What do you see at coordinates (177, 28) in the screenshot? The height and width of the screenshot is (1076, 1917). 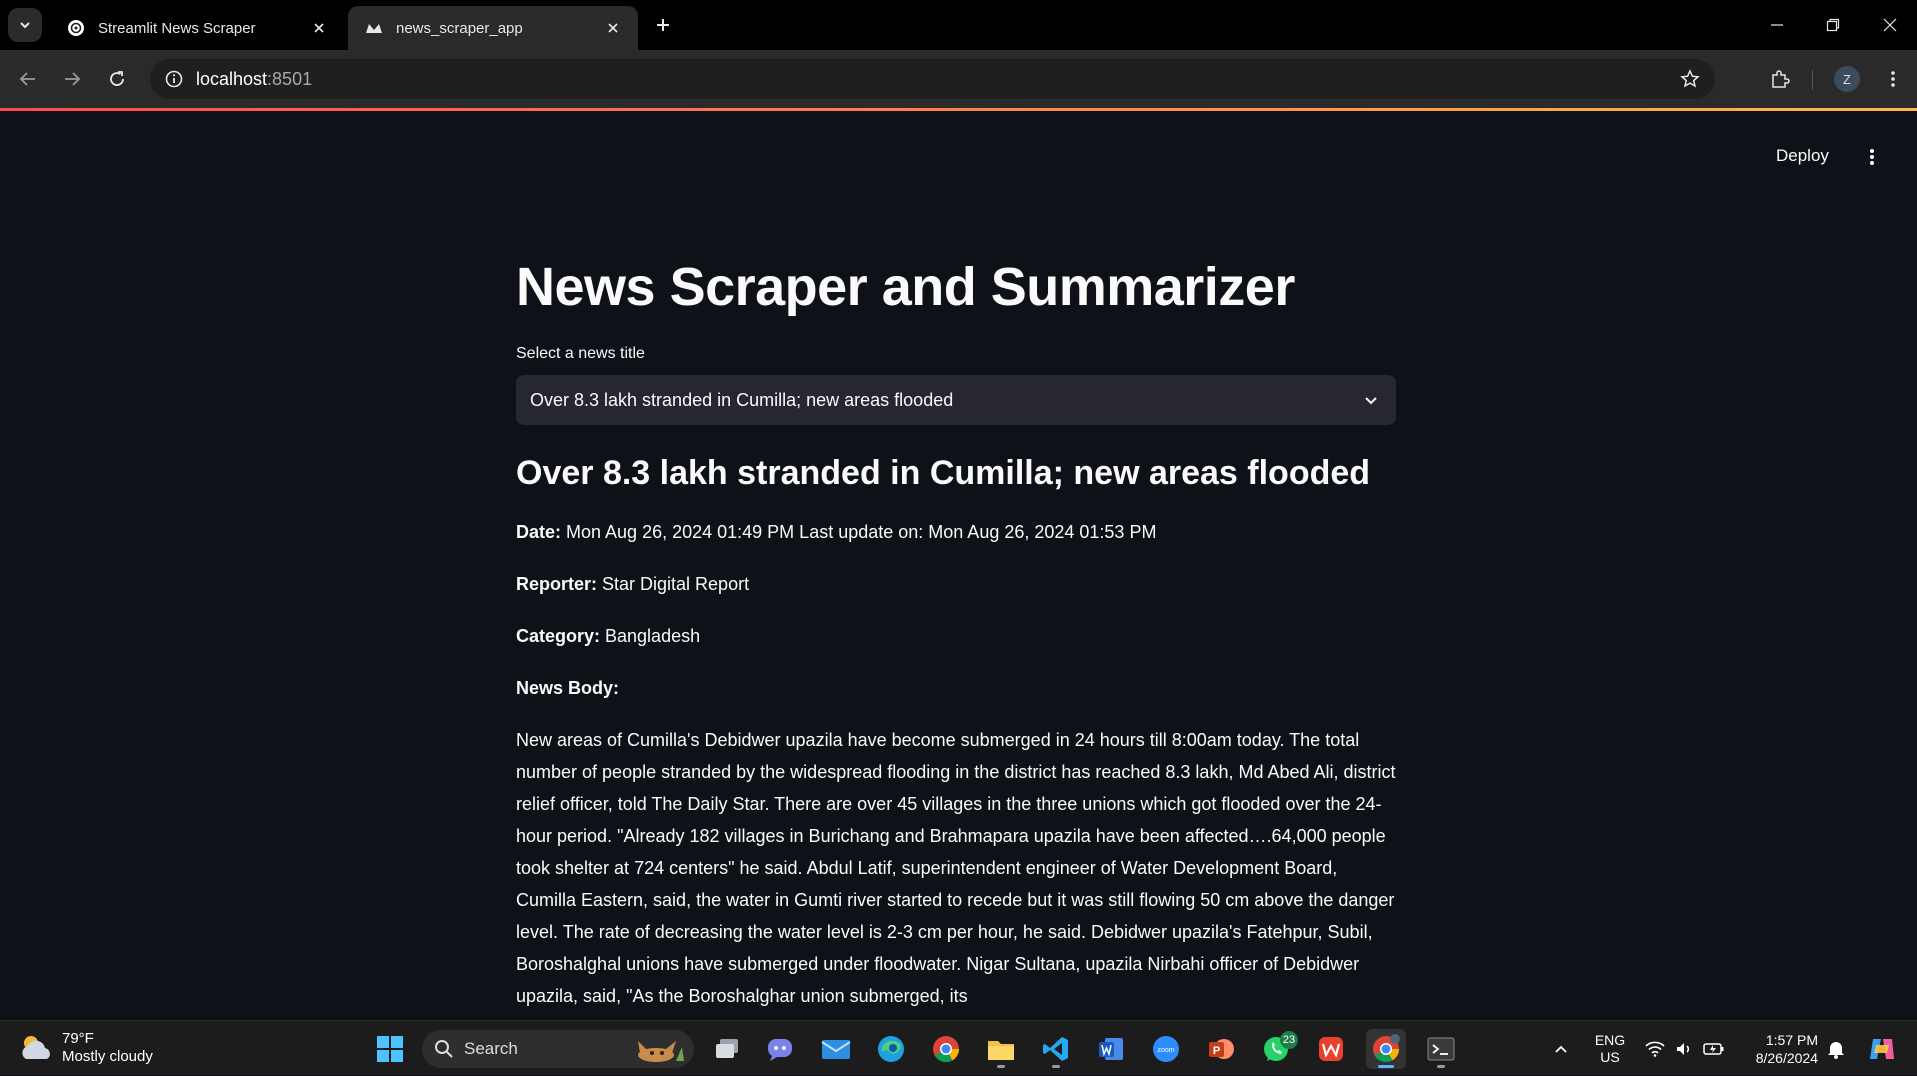 I see `tab-title: Streamlit News Scraper` at bounding box center [177, 28].